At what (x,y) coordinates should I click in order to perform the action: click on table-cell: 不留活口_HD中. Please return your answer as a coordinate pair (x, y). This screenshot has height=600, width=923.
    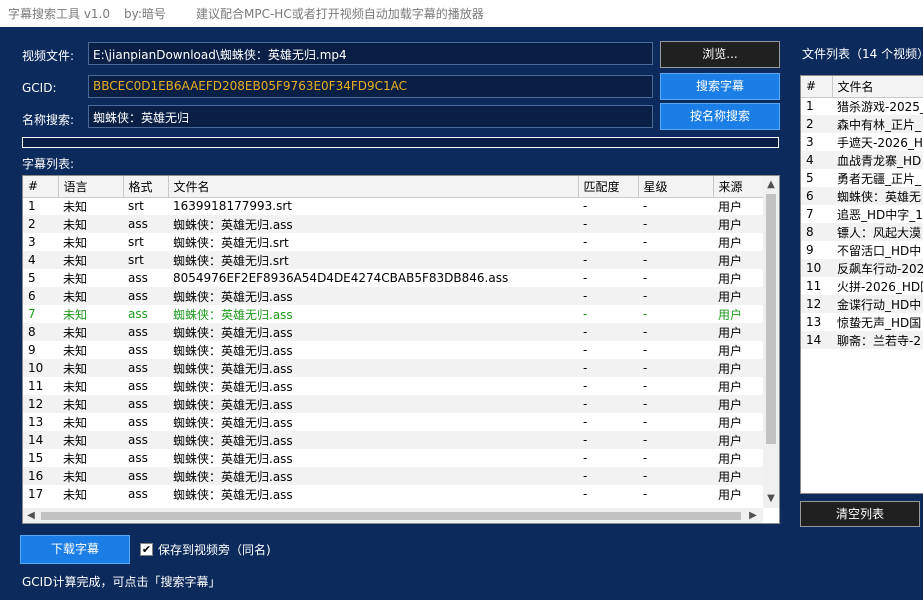
    Looking at the image, I should click on (879, 250).